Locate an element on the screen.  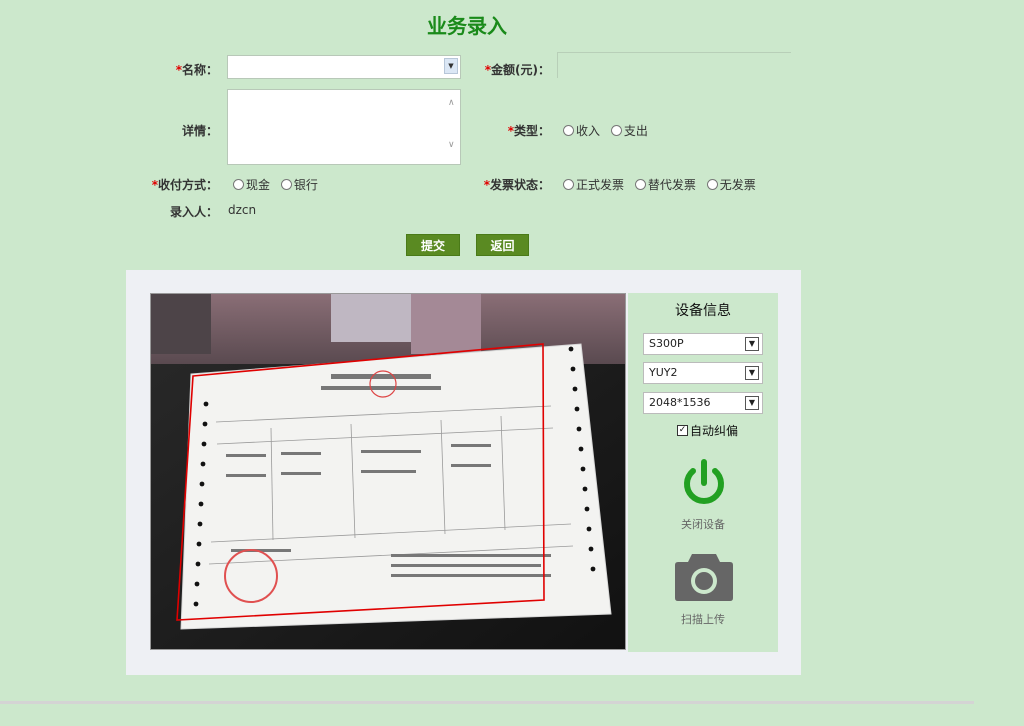
resolution-select: 2048*1536 ▼ is located at coordinates (703, 403).